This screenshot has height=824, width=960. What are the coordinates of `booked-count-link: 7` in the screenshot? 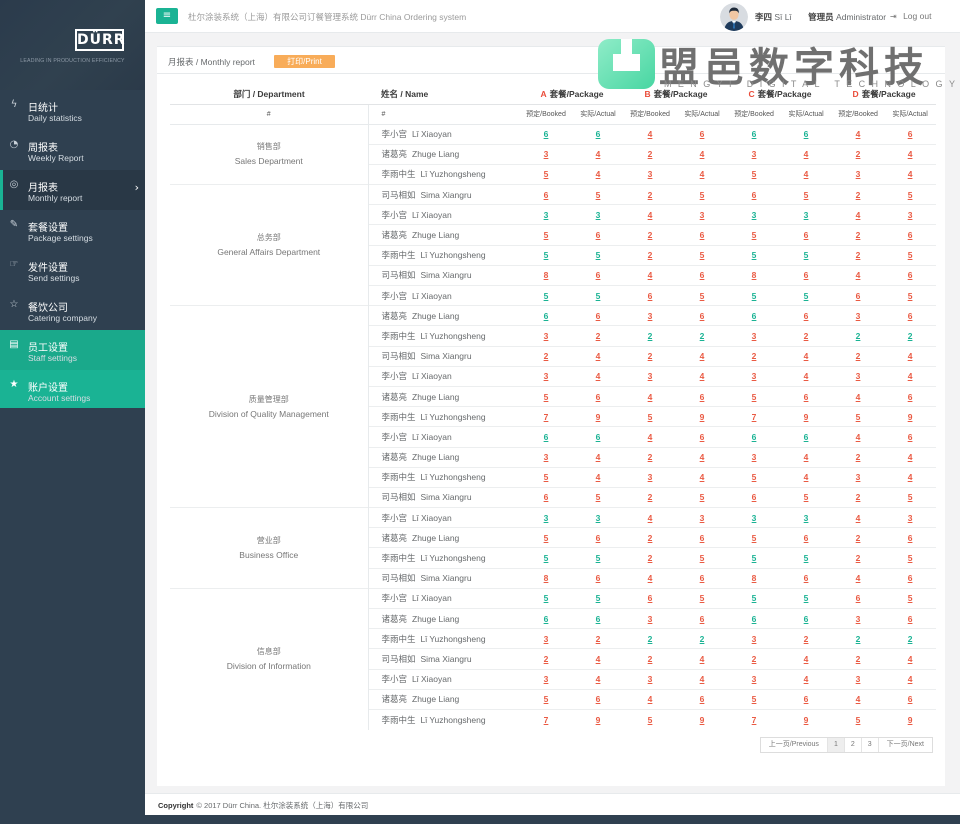 It's located at (546, 720).